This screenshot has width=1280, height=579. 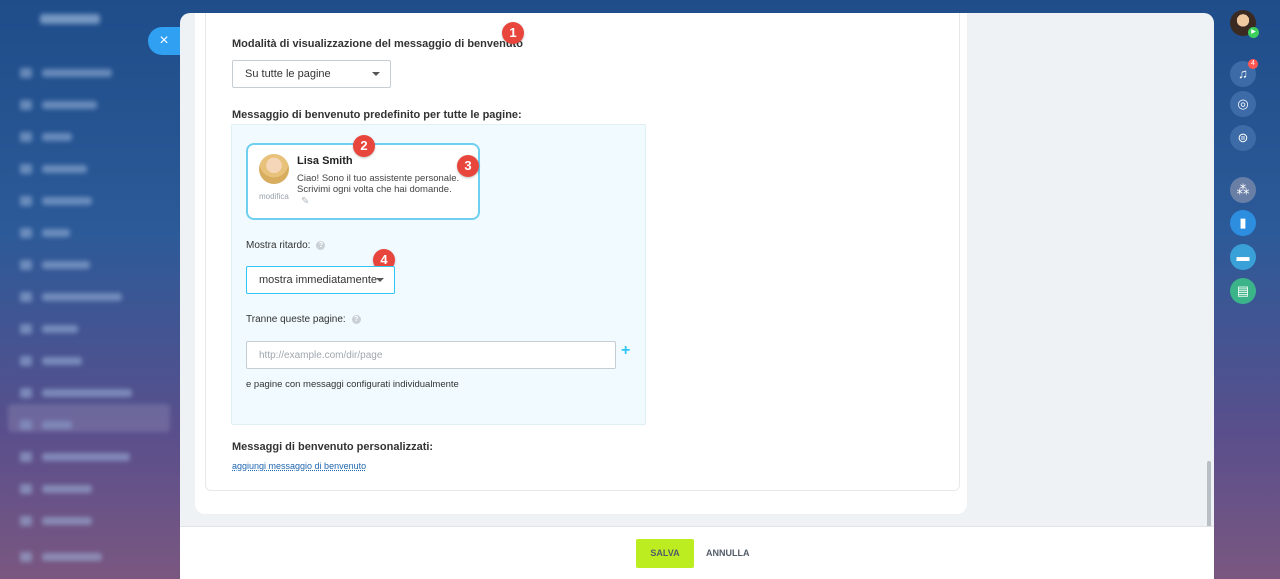 I want to click on copilot-icon: ◎, so click(x=1243, y=104).